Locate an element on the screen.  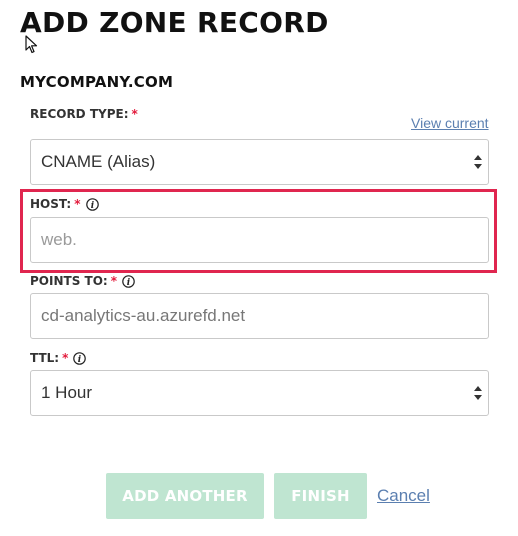
record-type-label: RECORD TYPE: * is located at coordinates (84, 114).